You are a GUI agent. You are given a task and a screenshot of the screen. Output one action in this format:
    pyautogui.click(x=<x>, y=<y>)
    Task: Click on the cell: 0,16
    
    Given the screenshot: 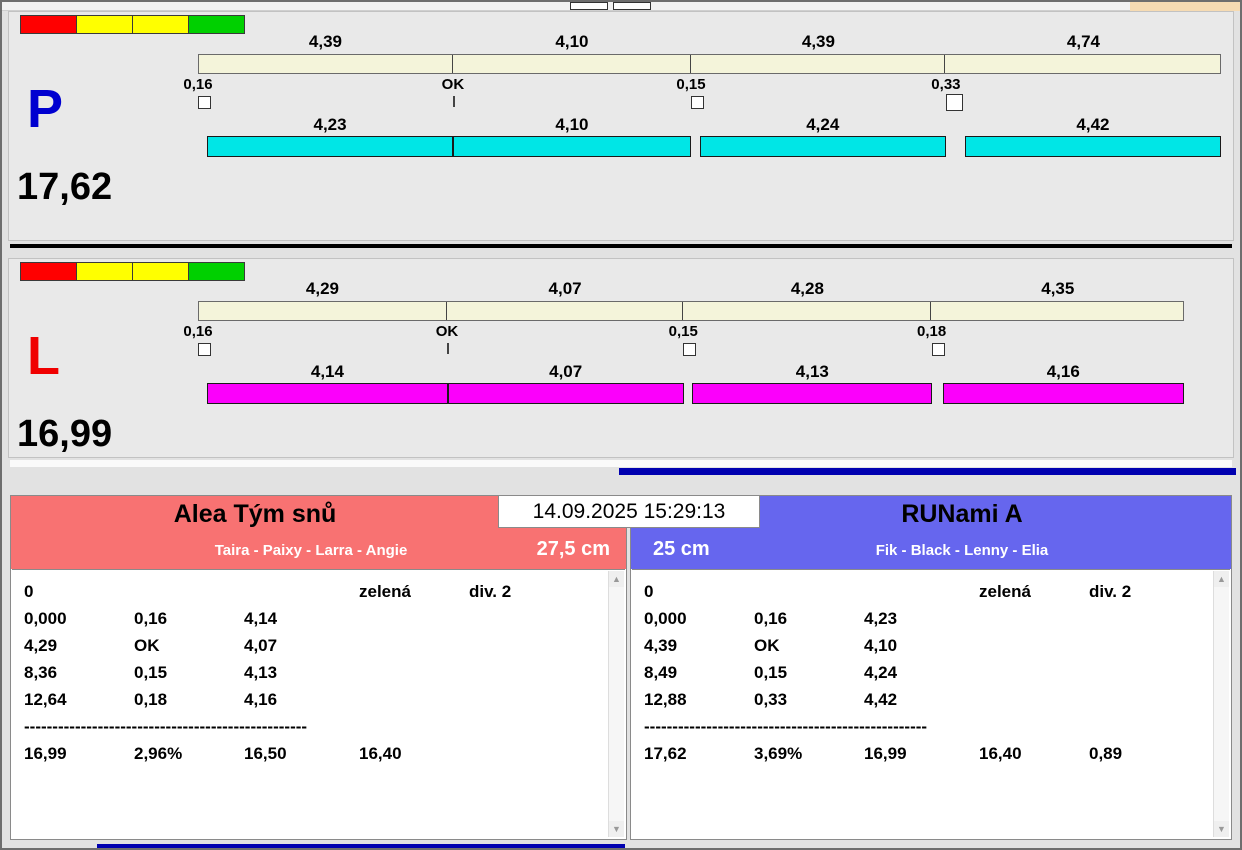 What is the action you would take?
    pyautogui.click(x=151, y=618)
    